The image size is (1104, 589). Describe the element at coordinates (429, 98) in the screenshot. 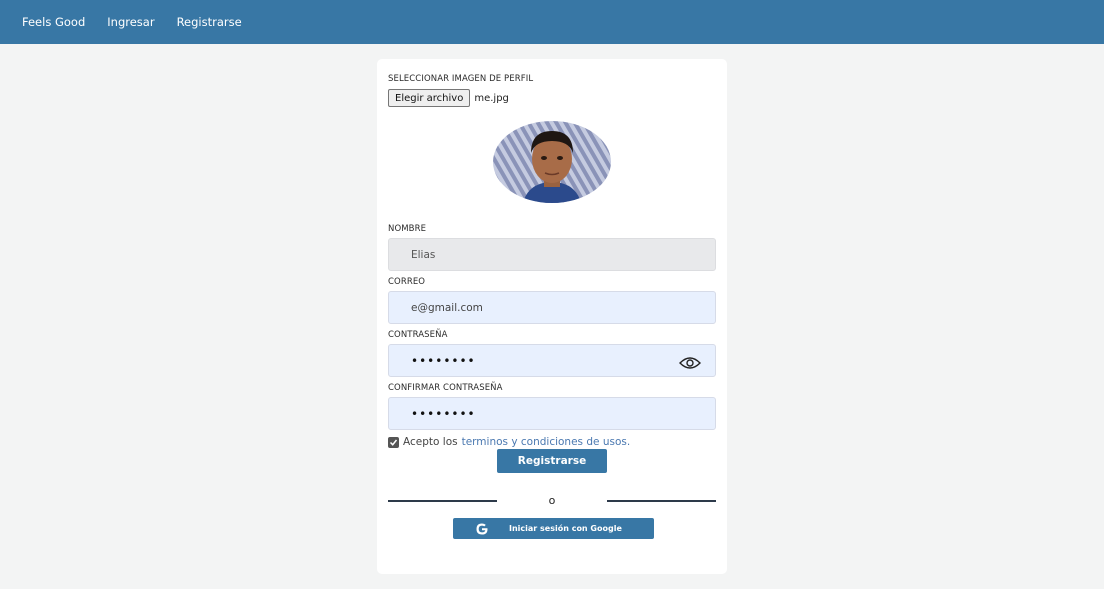

I see `choose-file-button: Elegir archivo` at that location.